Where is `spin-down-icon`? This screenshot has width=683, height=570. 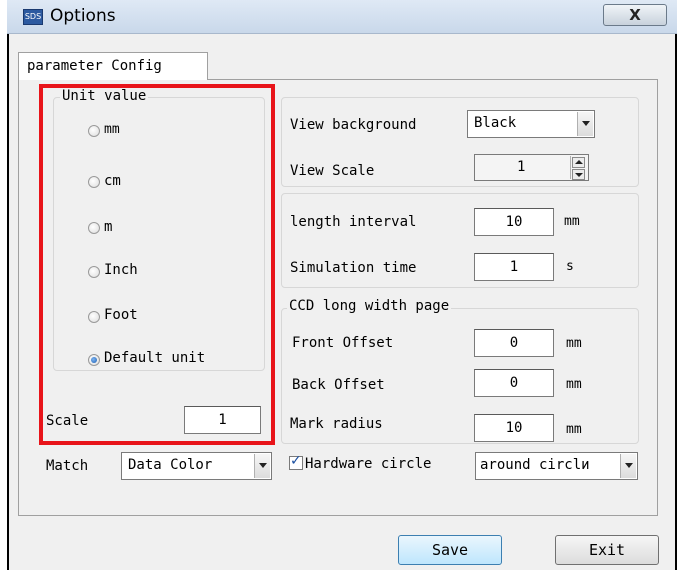 spin-down-icon is located at coordinates (578, 174).